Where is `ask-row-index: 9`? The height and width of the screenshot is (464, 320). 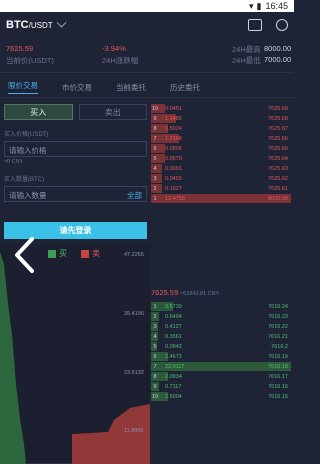 ask-row-index: 9 is located at coordinates (155, 118).